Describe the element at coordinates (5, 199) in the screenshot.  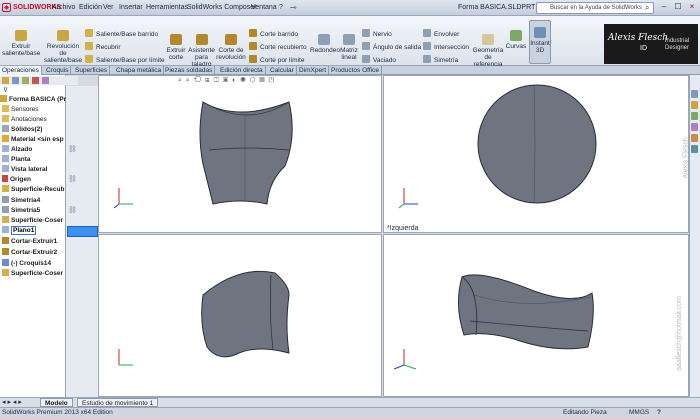
I see `mirror-icon` at that location.